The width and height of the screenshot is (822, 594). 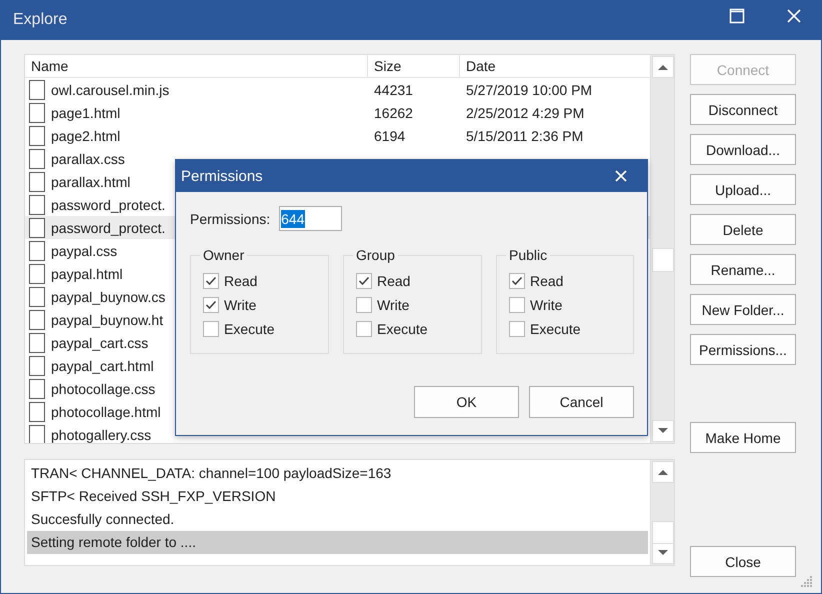 I want to click on dialog-title: Permissions, so click(x=222, y=176).